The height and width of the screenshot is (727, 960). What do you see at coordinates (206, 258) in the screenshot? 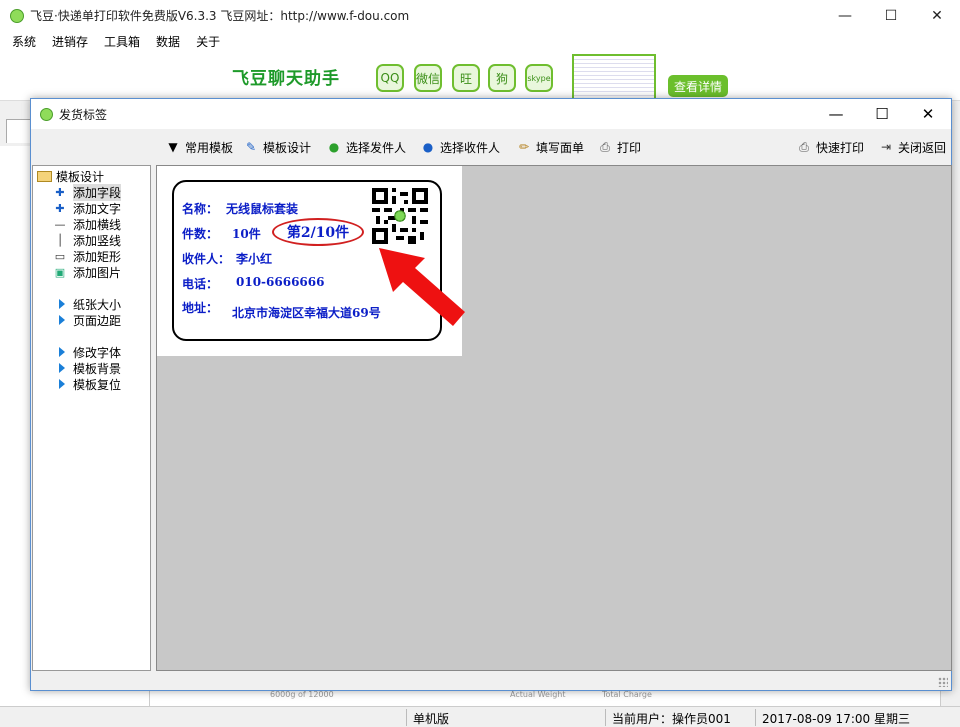
I see `receiver-key: 收件人：` at bounding box center [206, 258].